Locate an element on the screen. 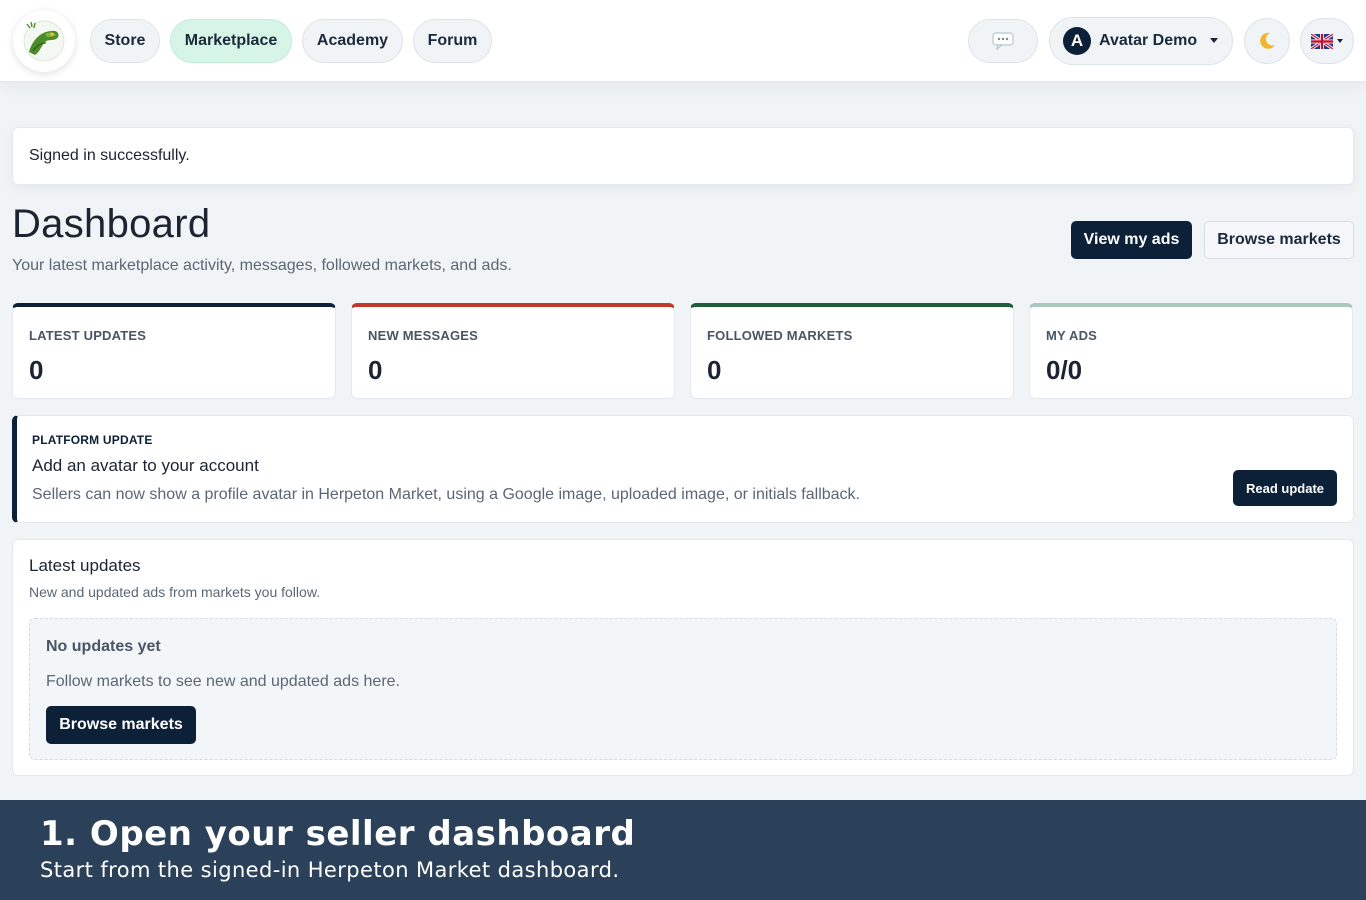 The image size is (1366, 900). gecko-logo-graphic is located at coordinates (44, 41).